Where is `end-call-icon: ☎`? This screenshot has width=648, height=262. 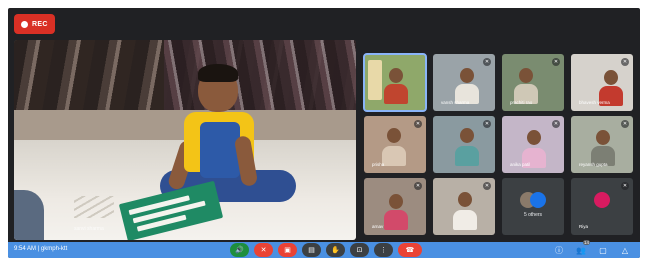
end-call-icon: ☎ is located at coordinates (410, 250).